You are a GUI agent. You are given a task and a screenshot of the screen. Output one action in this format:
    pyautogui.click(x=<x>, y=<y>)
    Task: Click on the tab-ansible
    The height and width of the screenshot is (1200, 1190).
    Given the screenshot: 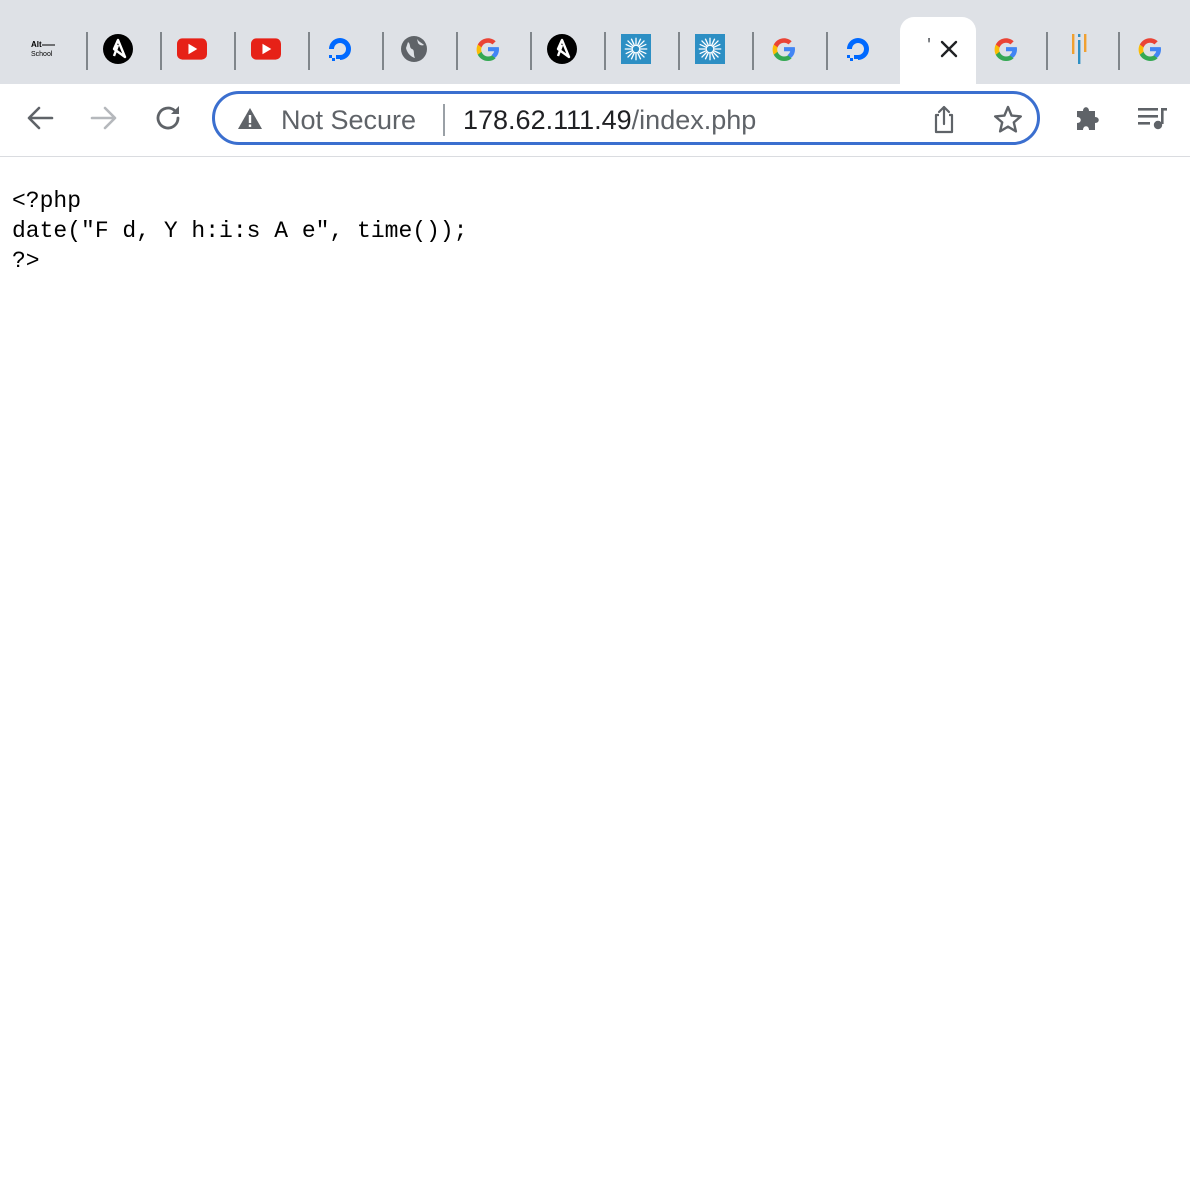 What is the action you would take?
    pyautogui.click(x=118, y=50)
    